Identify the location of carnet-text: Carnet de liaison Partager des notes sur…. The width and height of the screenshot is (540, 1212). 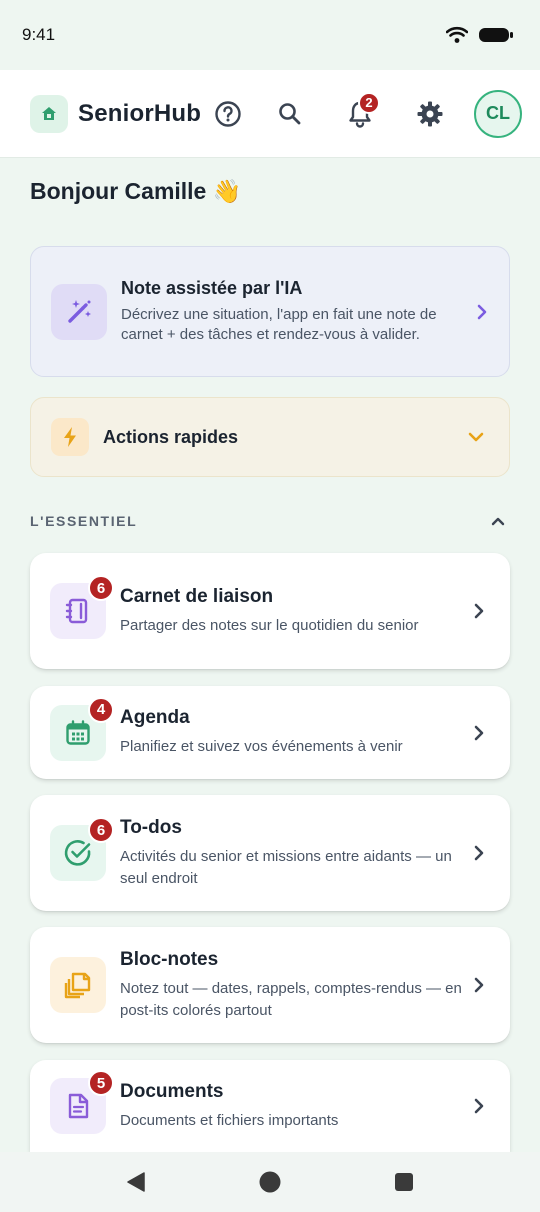
(291, 611).